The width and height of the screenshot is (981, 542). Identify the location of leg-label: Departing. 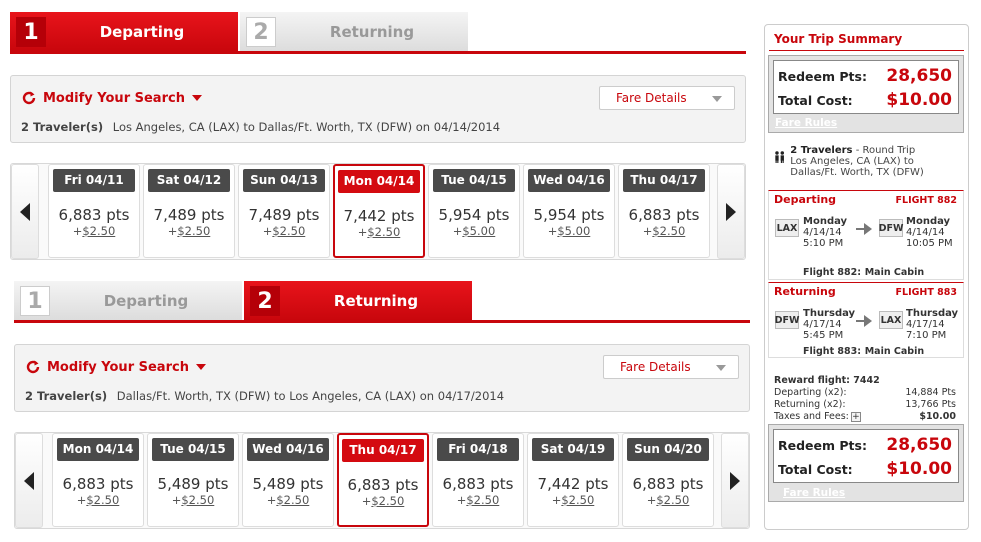
(805, 199).